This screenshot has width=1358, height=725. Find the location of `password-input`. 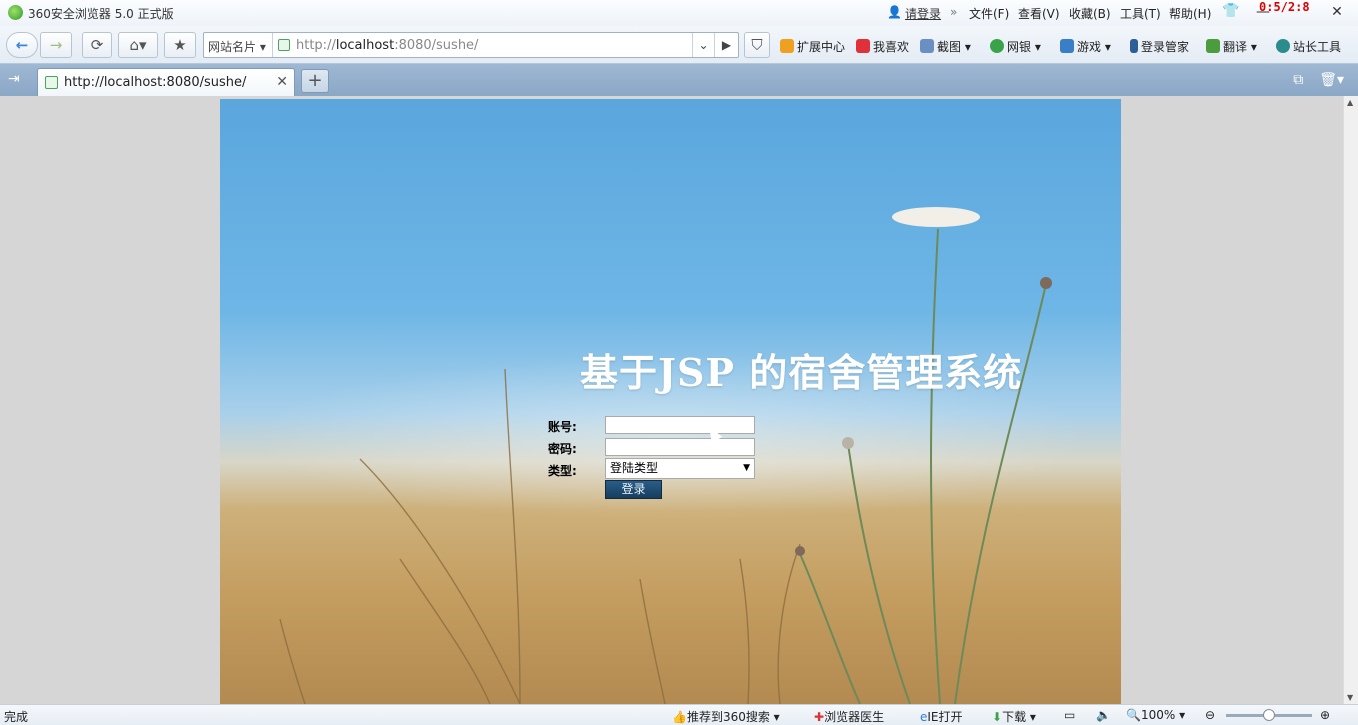

password-input is located at coordinates (680, 447).